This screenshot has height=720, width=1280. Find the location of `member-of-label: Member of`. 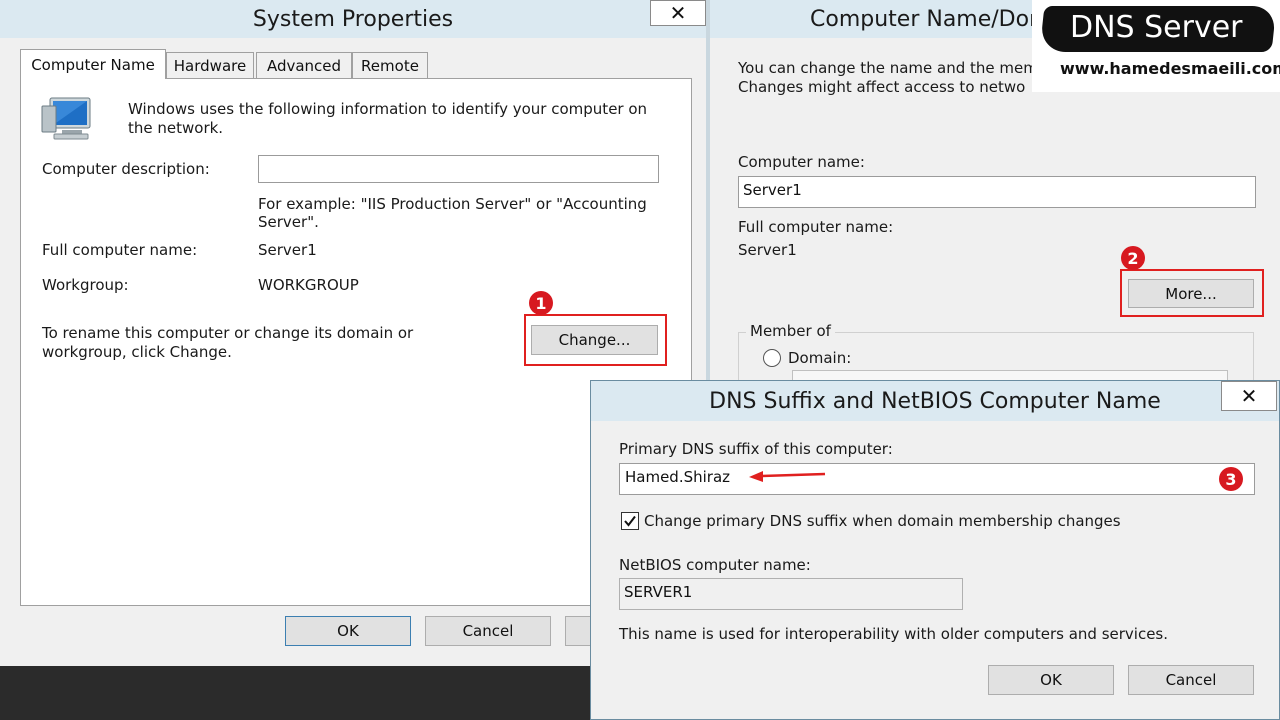

member-of-label: Member of is located at coordinates (790, 331).